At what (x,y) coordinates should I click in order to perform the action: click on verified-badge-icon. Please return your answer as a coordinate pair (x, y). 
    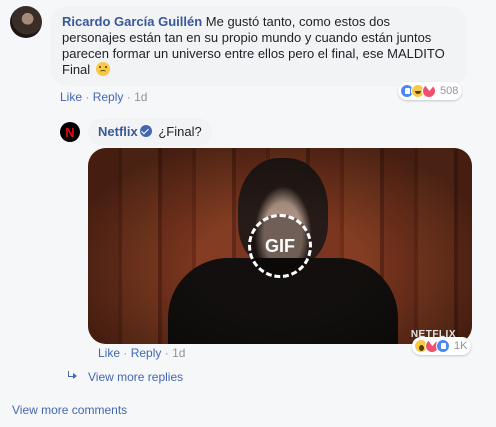
    Looking at the image, I should click on (145, 131).